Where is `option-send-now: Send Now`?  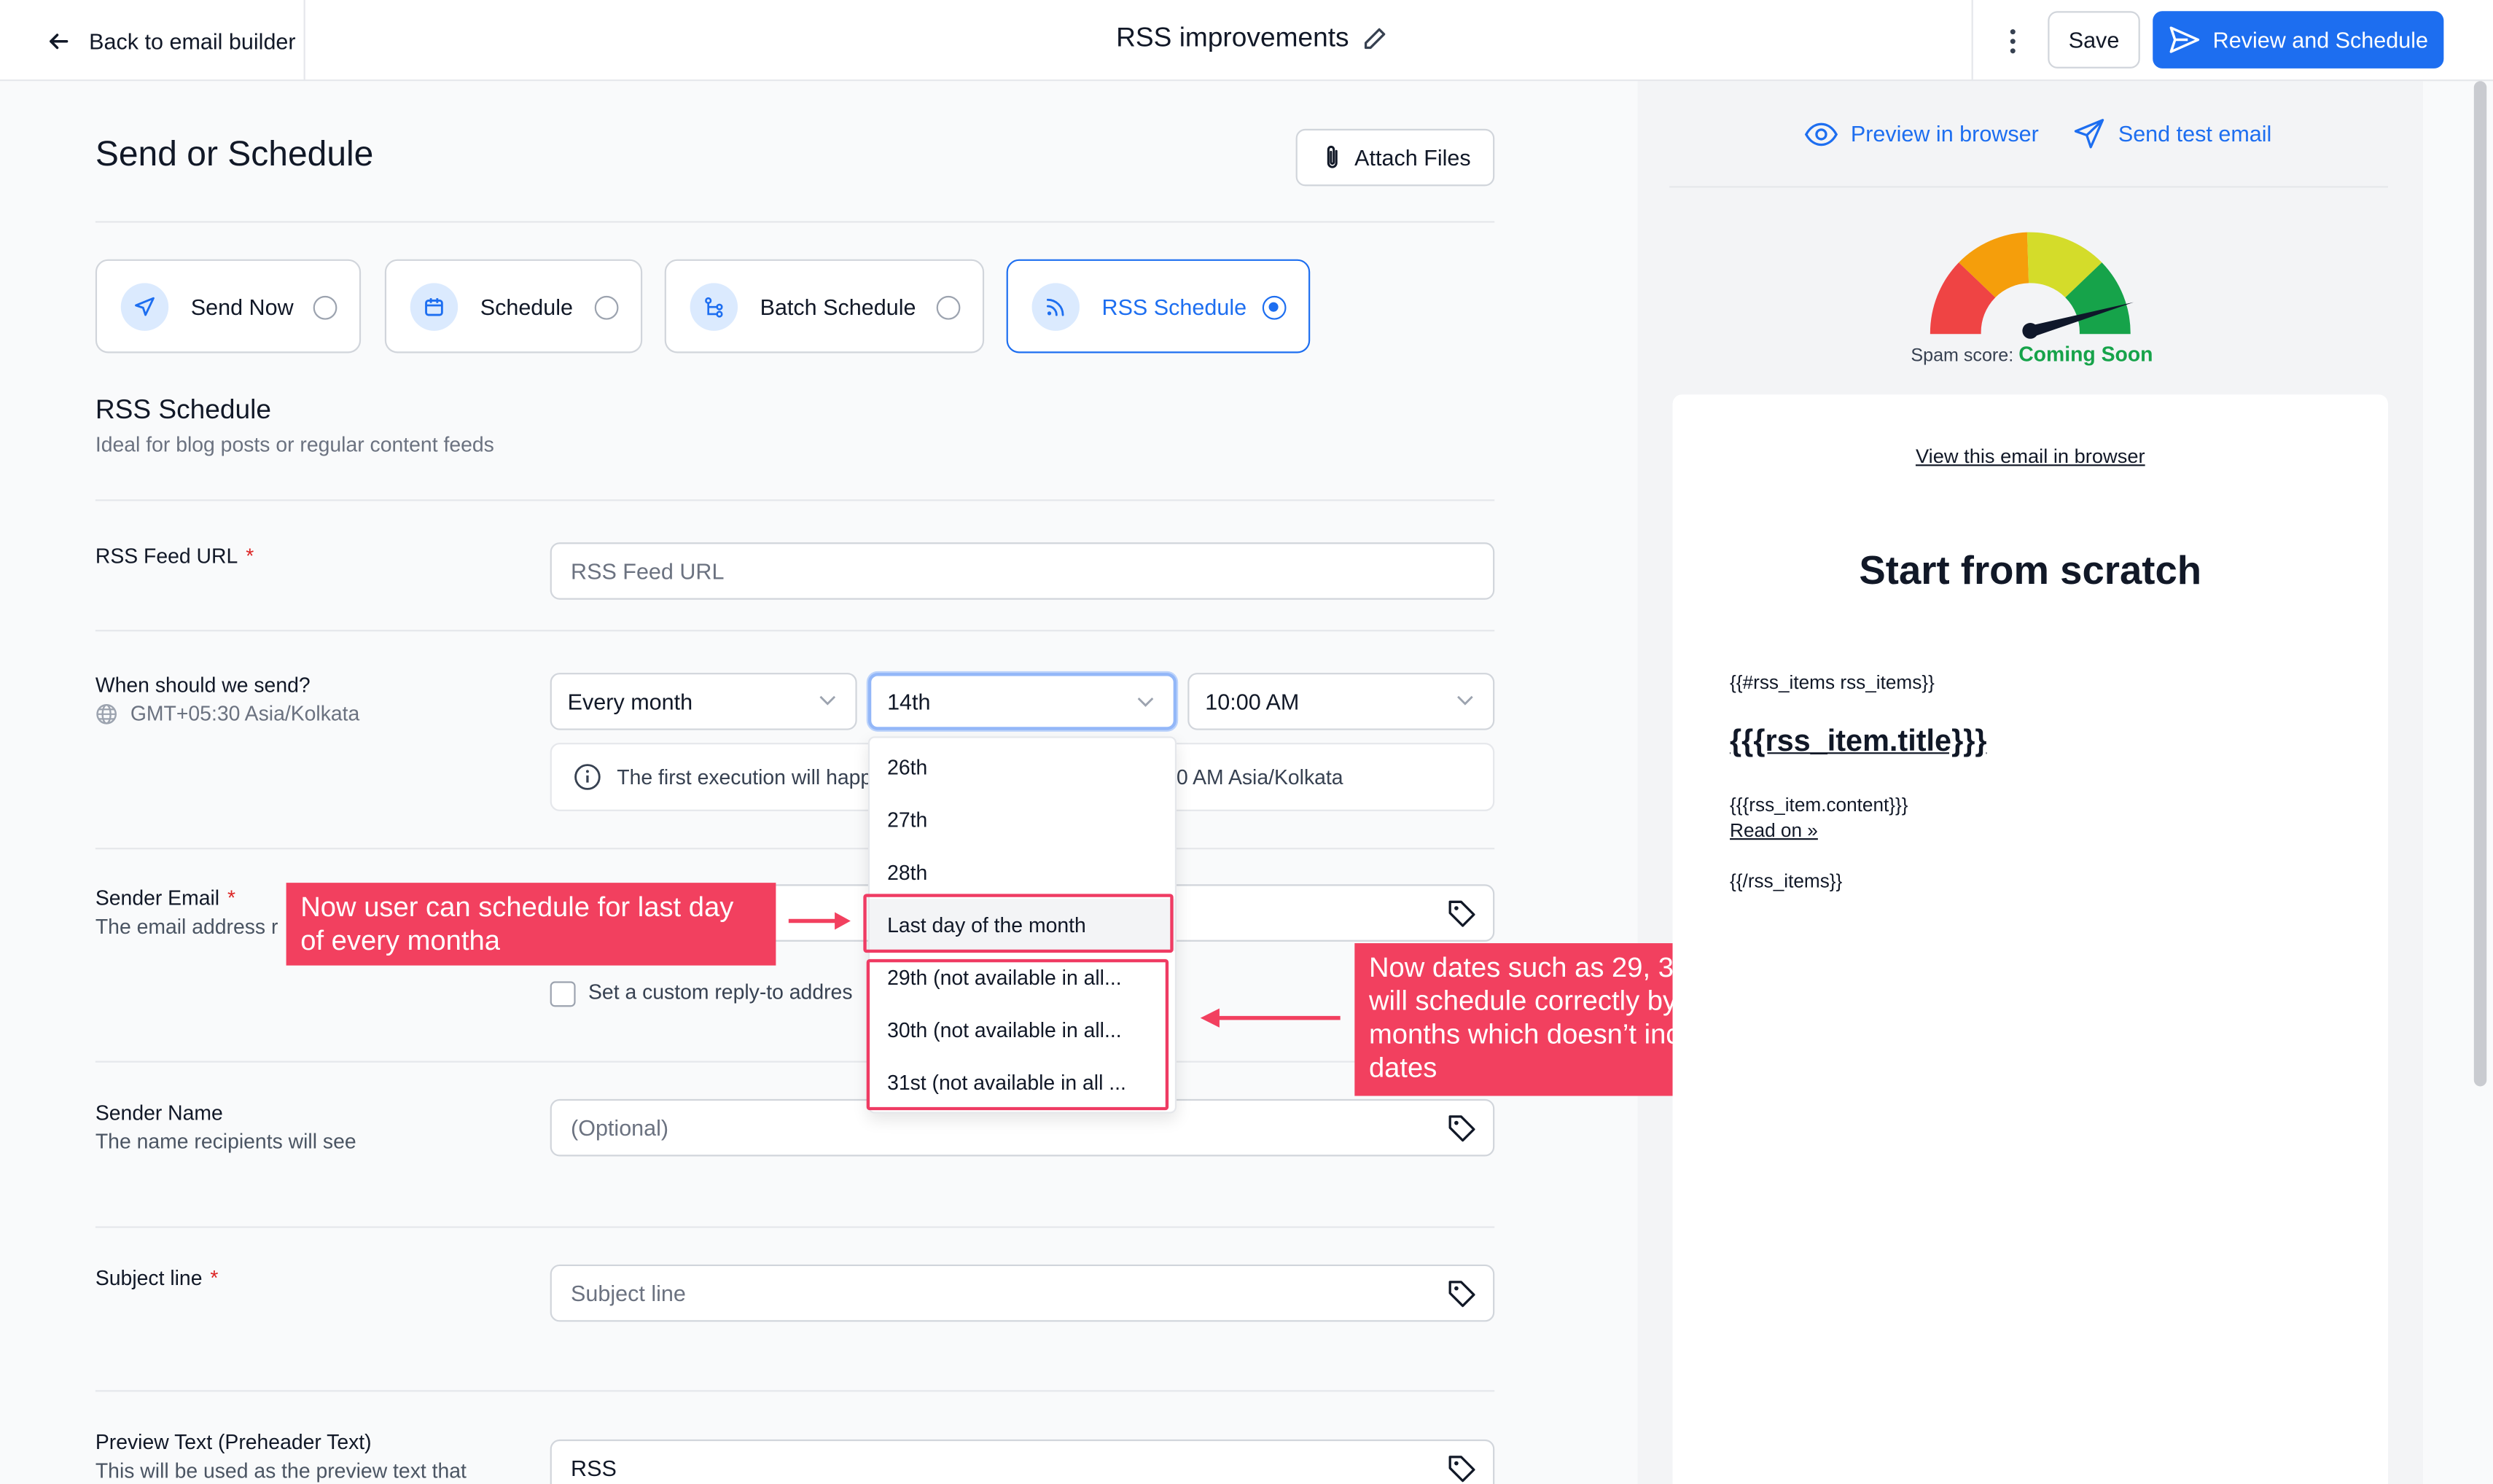 option-send-now: Send Now is located at coordinates (228, 306).